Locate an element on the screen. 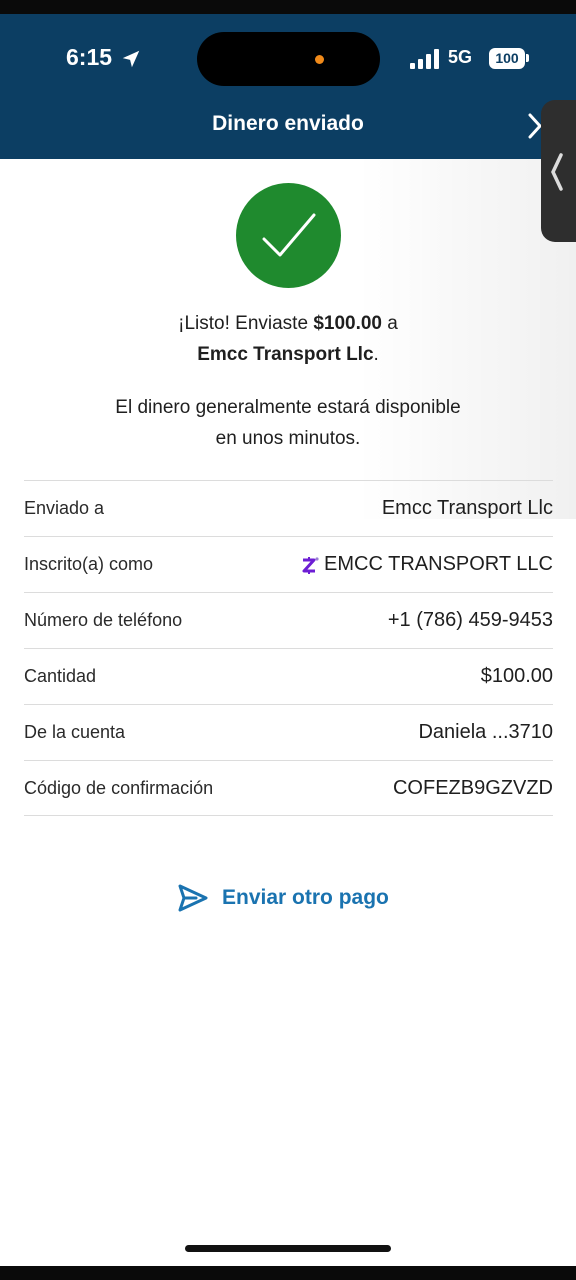  confirmation-period: . is located at coordinates (376, 354).